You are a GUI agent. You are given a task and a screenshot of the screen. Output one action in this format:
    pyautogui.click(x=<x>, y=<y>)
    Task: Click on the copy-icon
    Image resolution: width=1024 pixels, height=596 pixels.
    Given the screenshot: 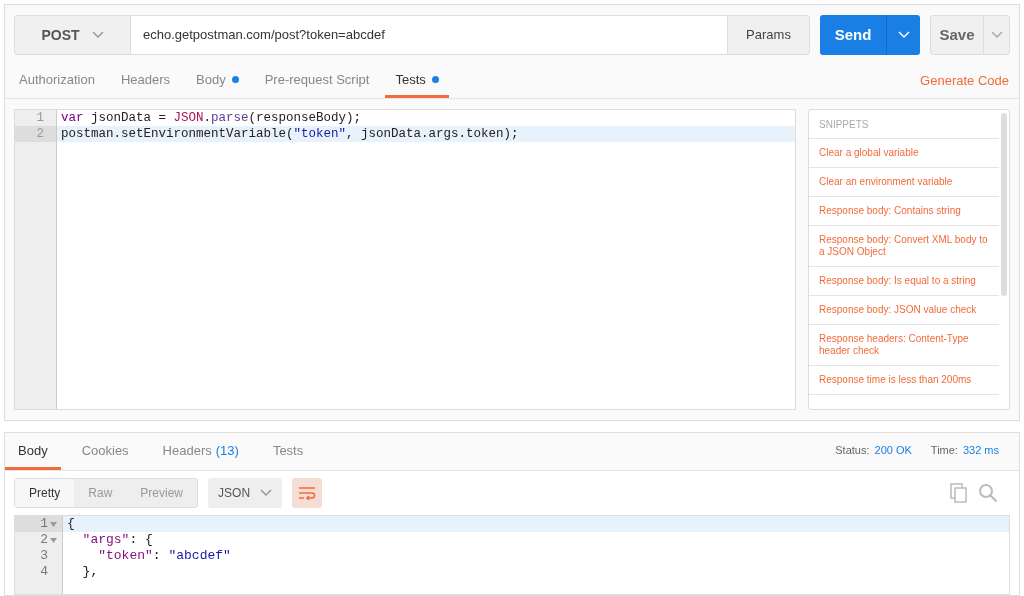 What is the action you would take?
    pyautogui.click(x=959, y=493)
    